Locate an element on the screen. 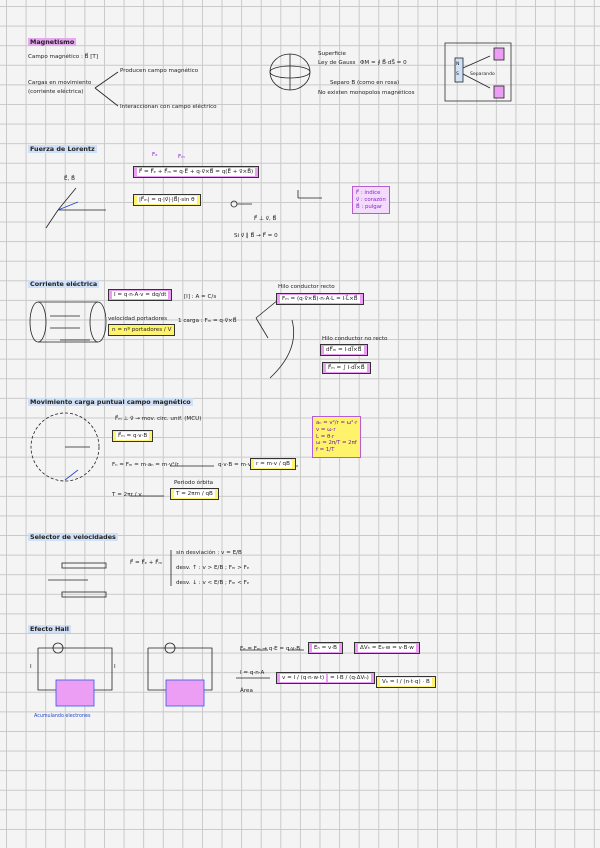  wire-section is located at coordinates (38, 322).